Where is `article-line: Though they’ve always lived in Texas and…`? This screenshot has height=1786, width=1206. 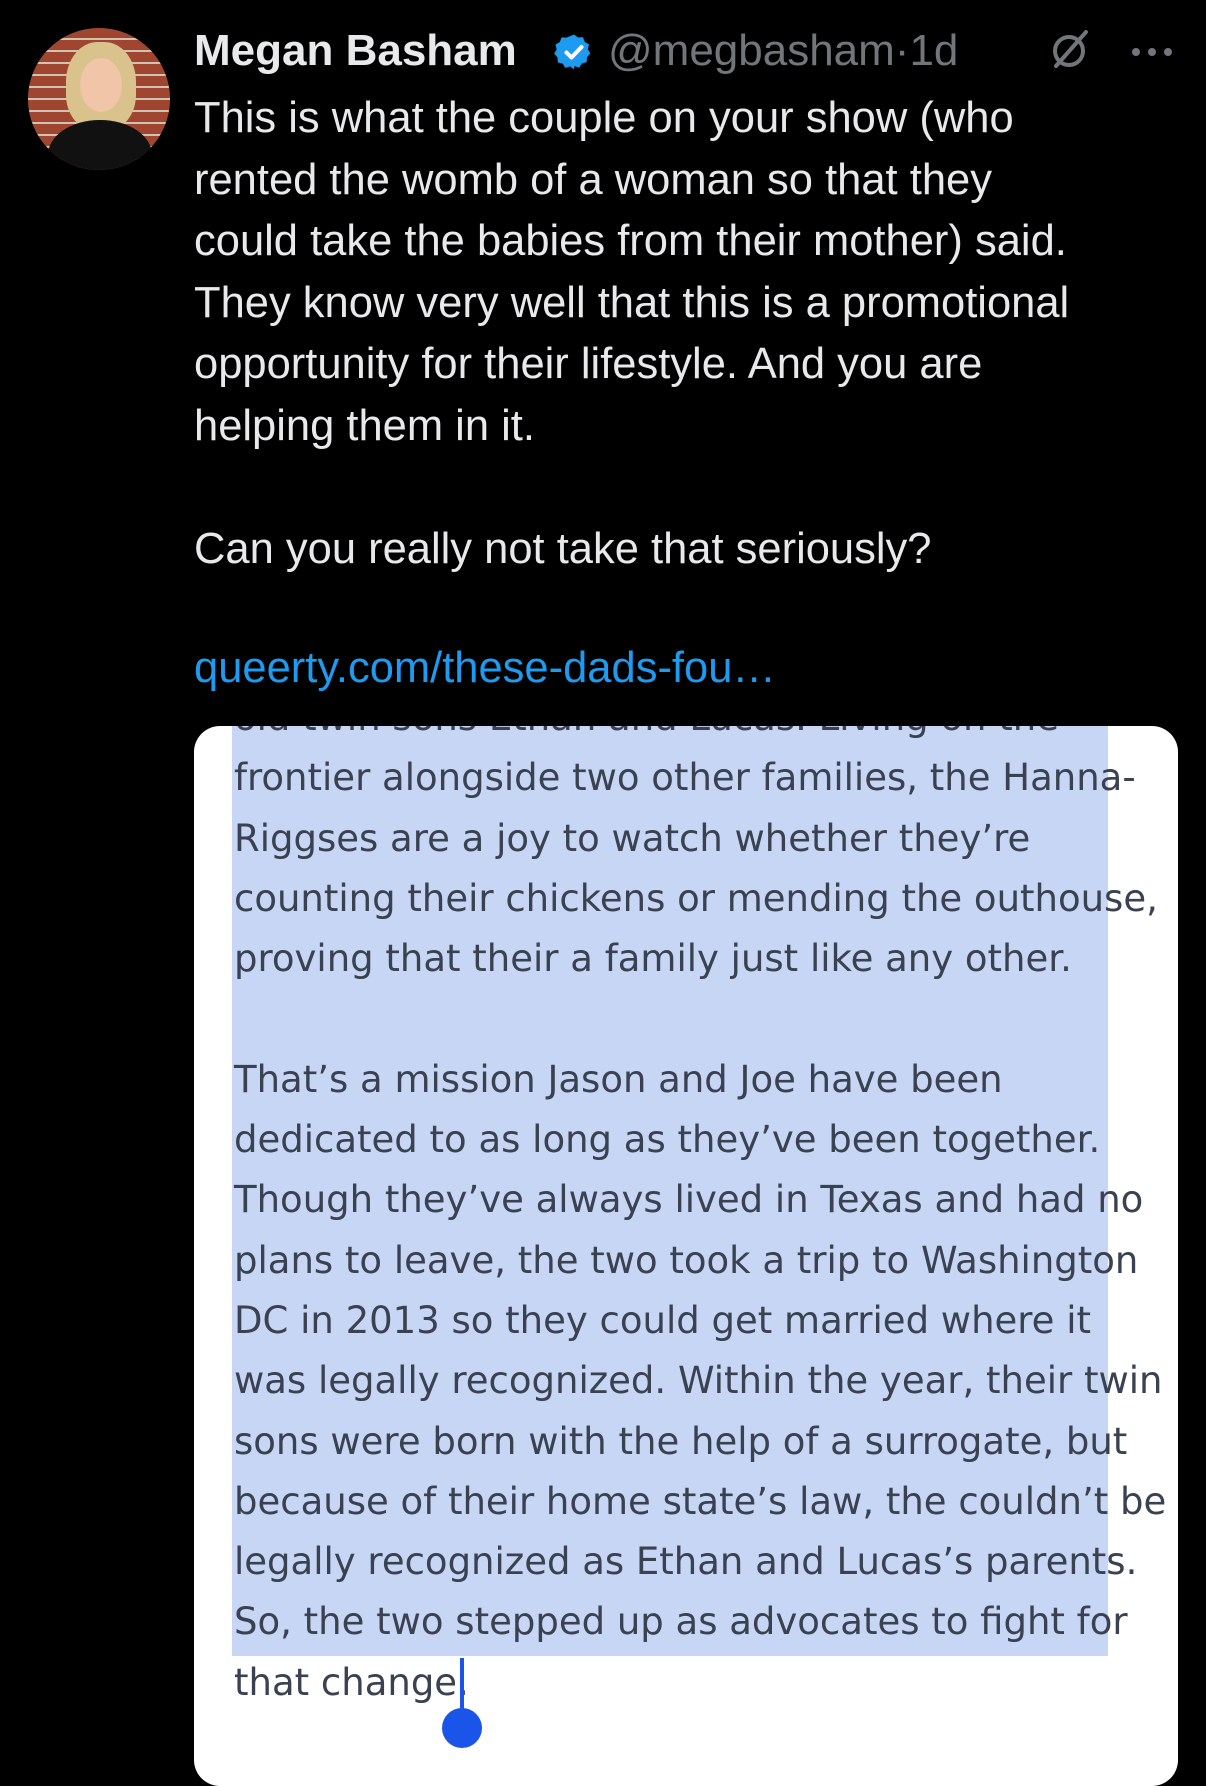
article-line: Though they’ve always lived in Texas and… is located at coordinates (689, 1200).